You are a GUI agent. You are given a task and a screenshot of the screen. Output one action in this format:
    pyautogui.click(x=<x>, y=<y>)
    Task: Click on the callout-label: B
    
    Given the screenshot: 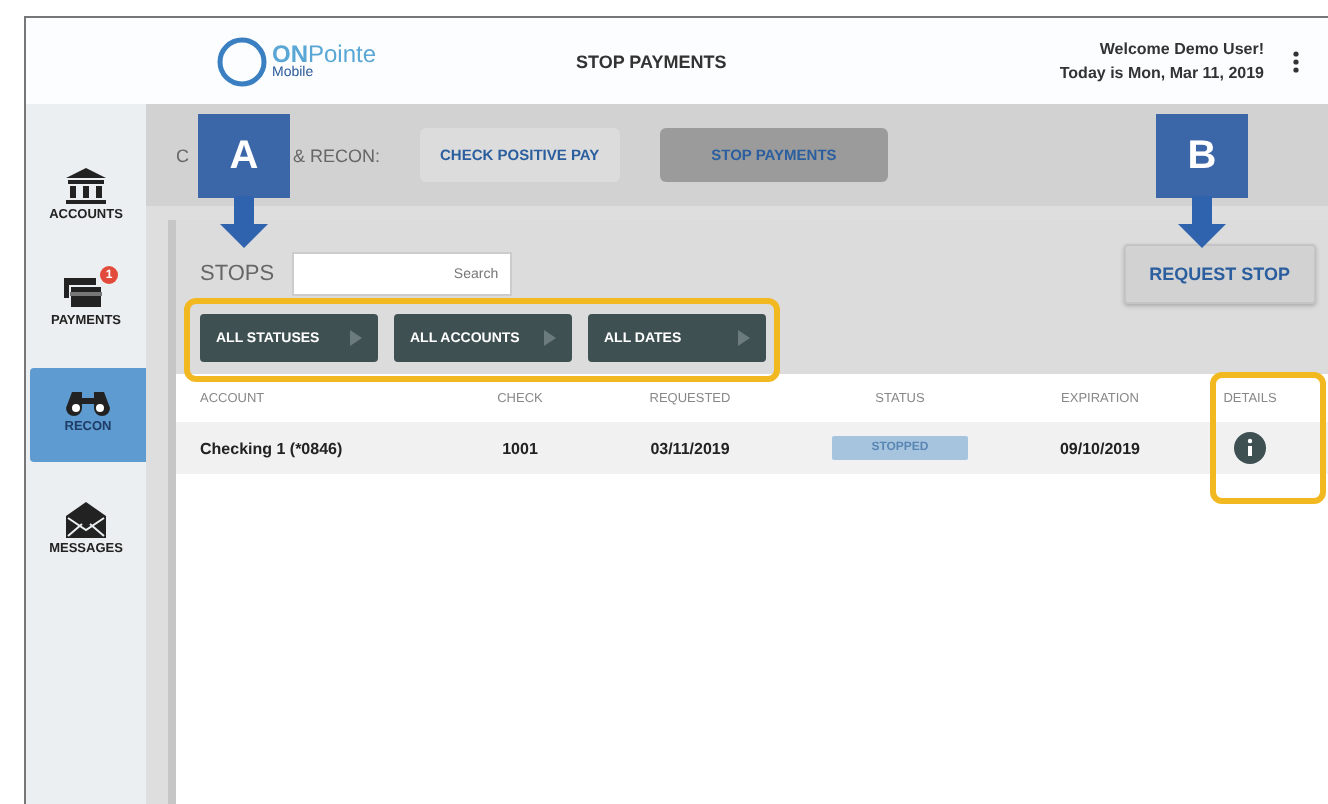 What is the action you would take?
    pyautogui.click(x=1202, y=156)
    